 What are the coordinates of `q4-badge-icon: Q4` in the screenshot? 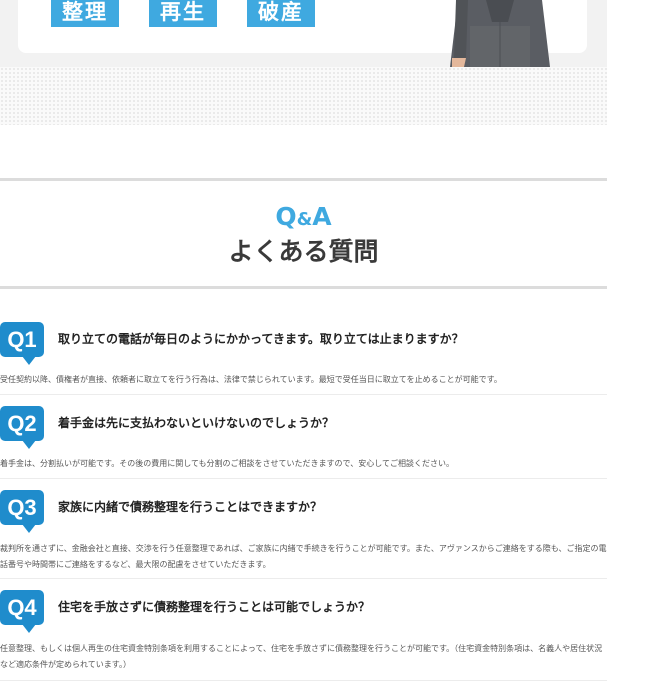 It's located at (22, 611).